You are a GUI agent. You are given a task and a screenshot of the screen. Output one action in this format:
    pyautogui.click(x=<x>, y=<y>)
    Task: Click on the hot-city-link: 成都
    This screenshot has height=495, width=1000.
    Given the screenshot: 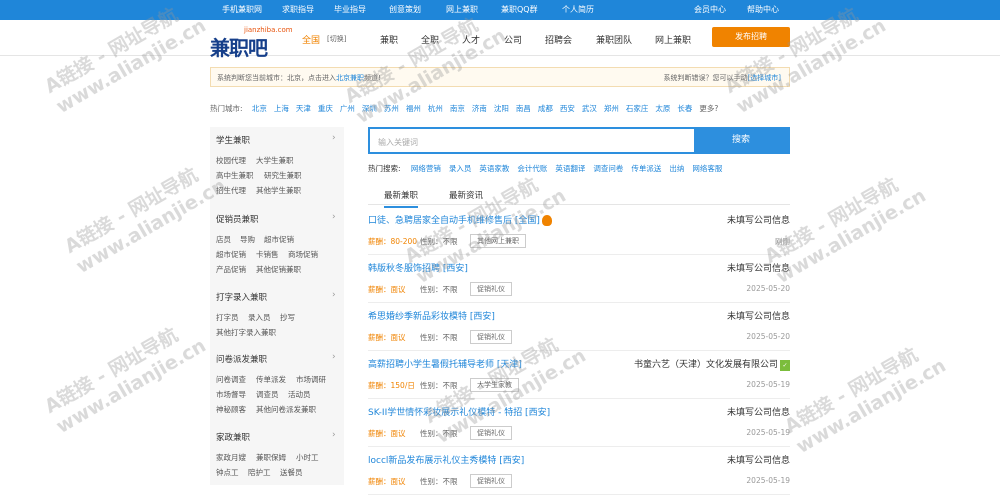 What is the action you would take?
    pyautogui.click(x=545, y=108)
    